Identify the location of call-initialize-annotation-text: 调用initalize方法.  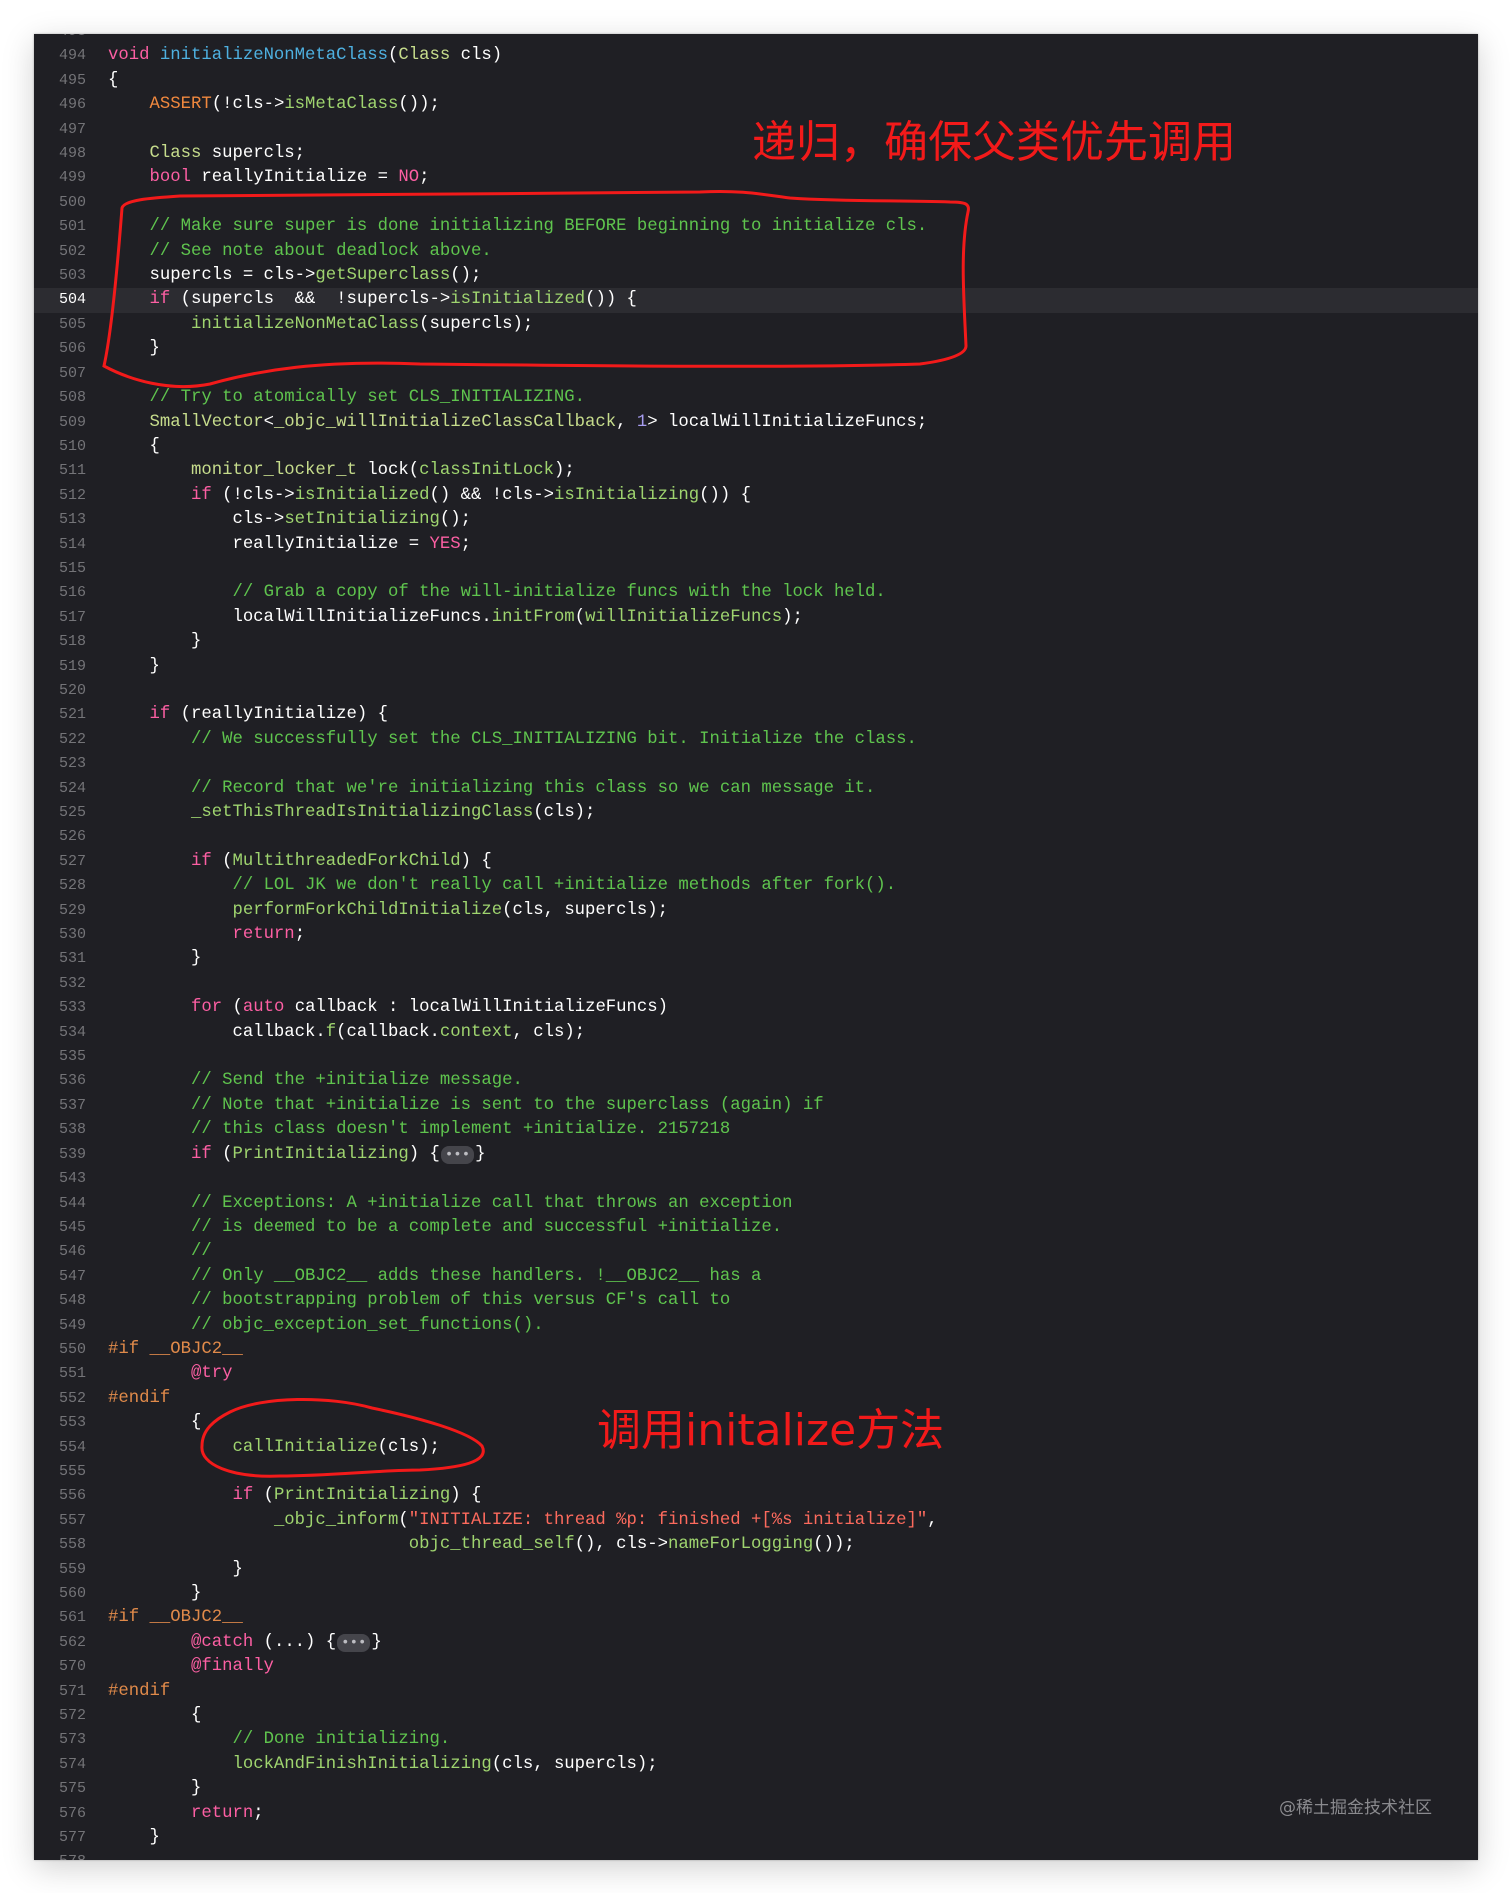
(771, 1430).